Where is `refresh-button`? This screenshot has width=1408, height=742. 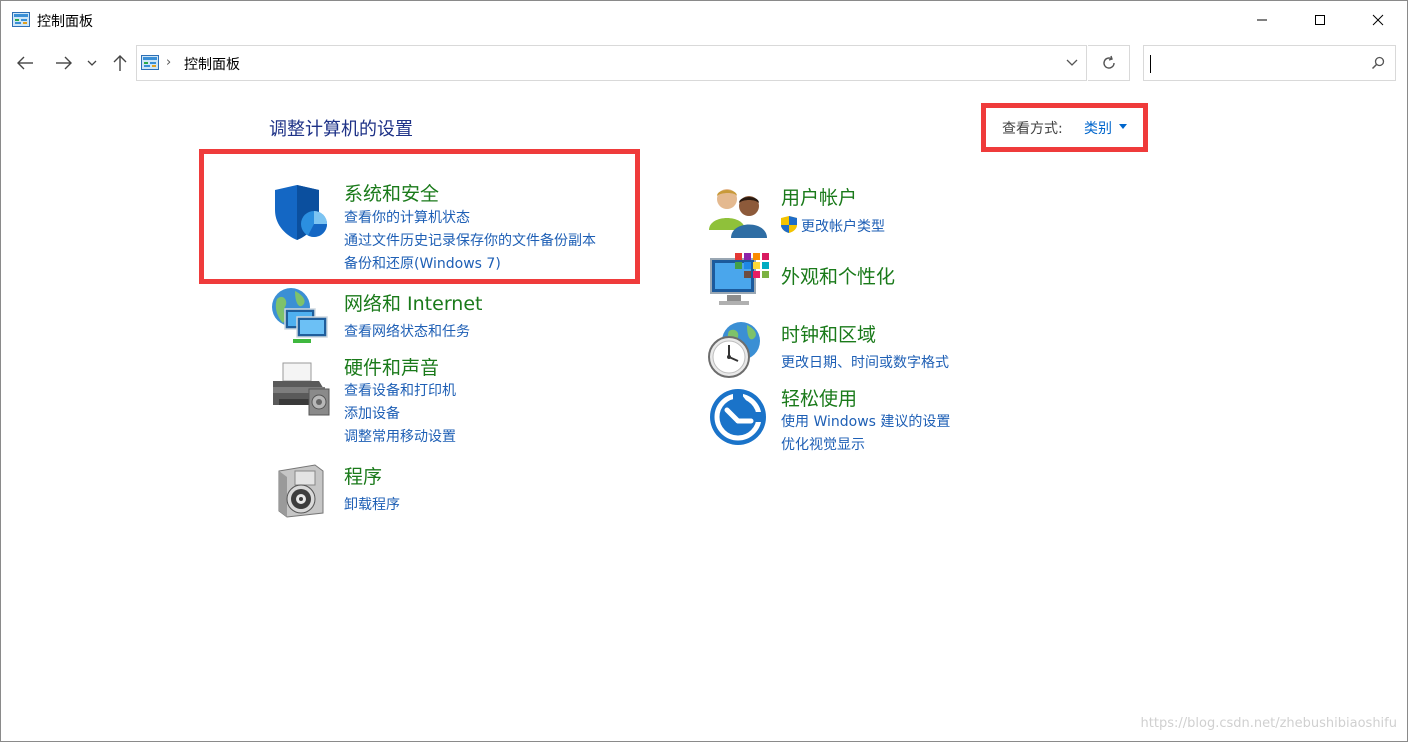 refresh-button is located at coordinates (1109, 63).